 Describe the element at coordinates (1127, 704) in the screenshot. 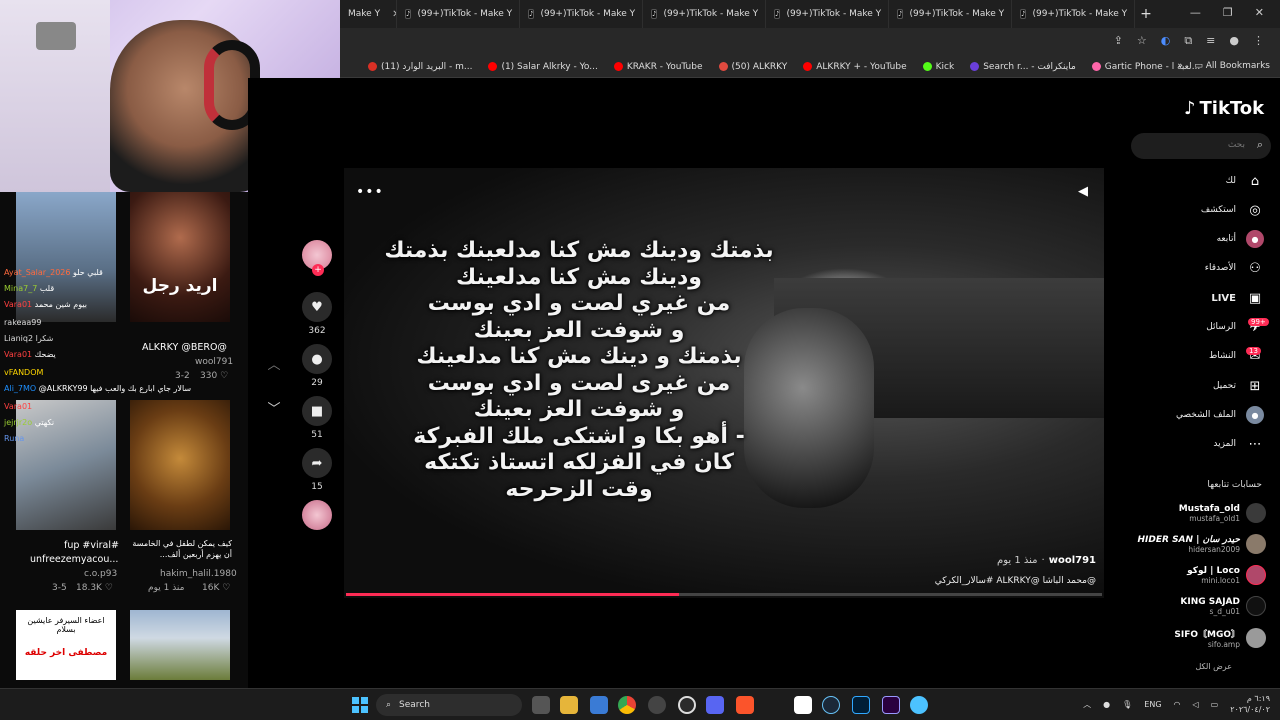

I see `mic-icon: 🎙` at that location.